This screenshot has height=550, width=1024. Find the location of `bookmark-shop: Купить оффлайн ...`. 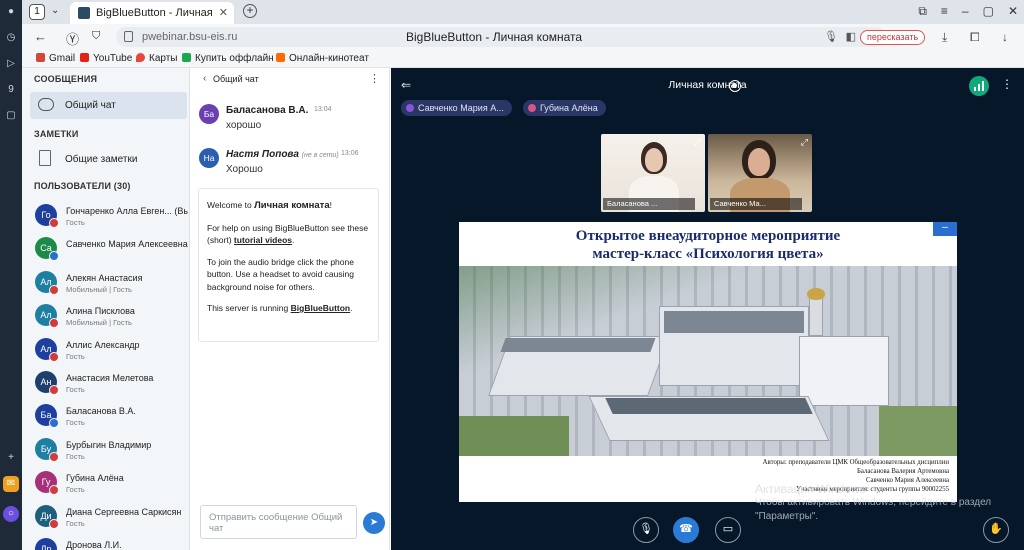

bookmark-shop: Купить оффлайн ... is located at coordinates (233, 58).